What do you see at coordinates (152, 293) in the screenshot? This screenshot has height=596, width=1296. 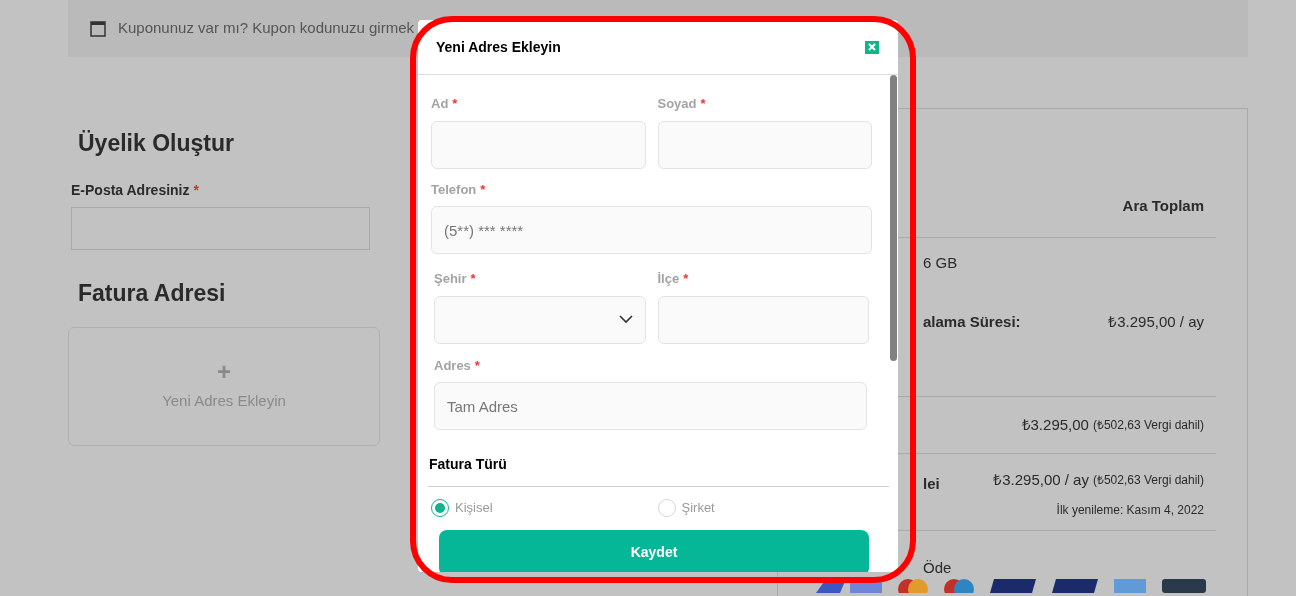 I see `section-heading: Fatura Adresi` at bounding box center [152, 293].